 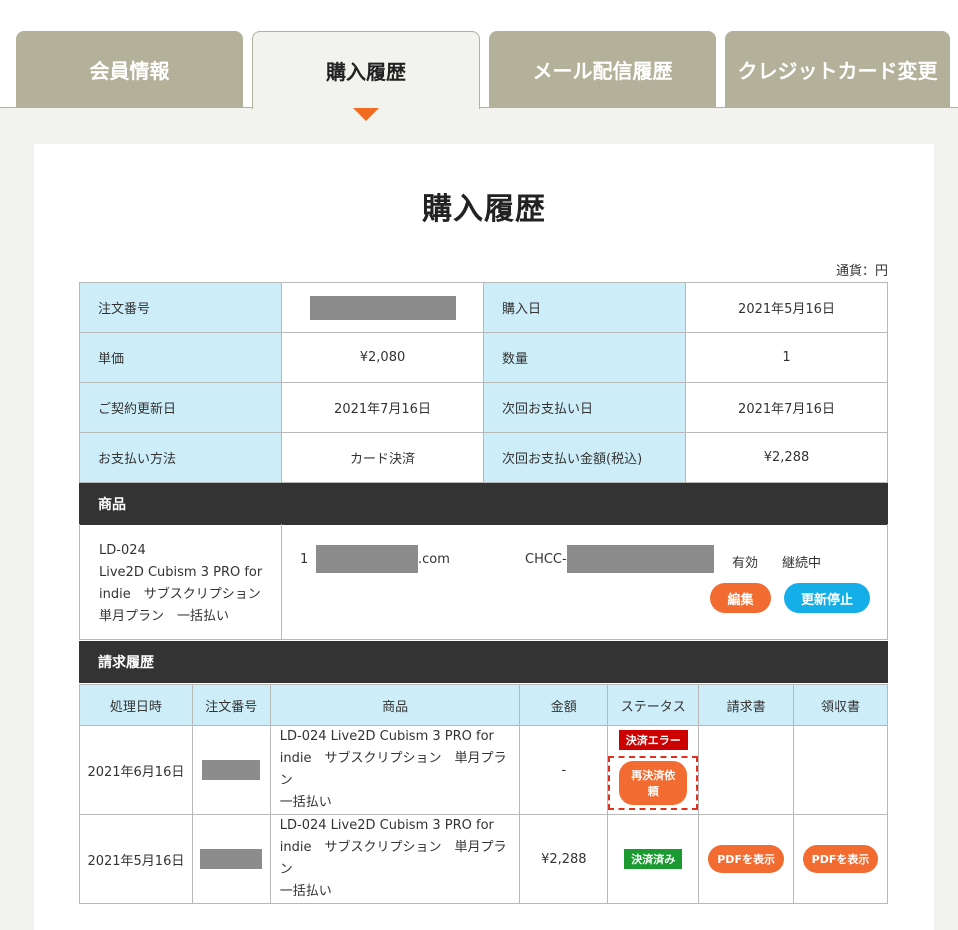 I want to click on tab-member-info: 会員情報, so click(x=129, y=69).